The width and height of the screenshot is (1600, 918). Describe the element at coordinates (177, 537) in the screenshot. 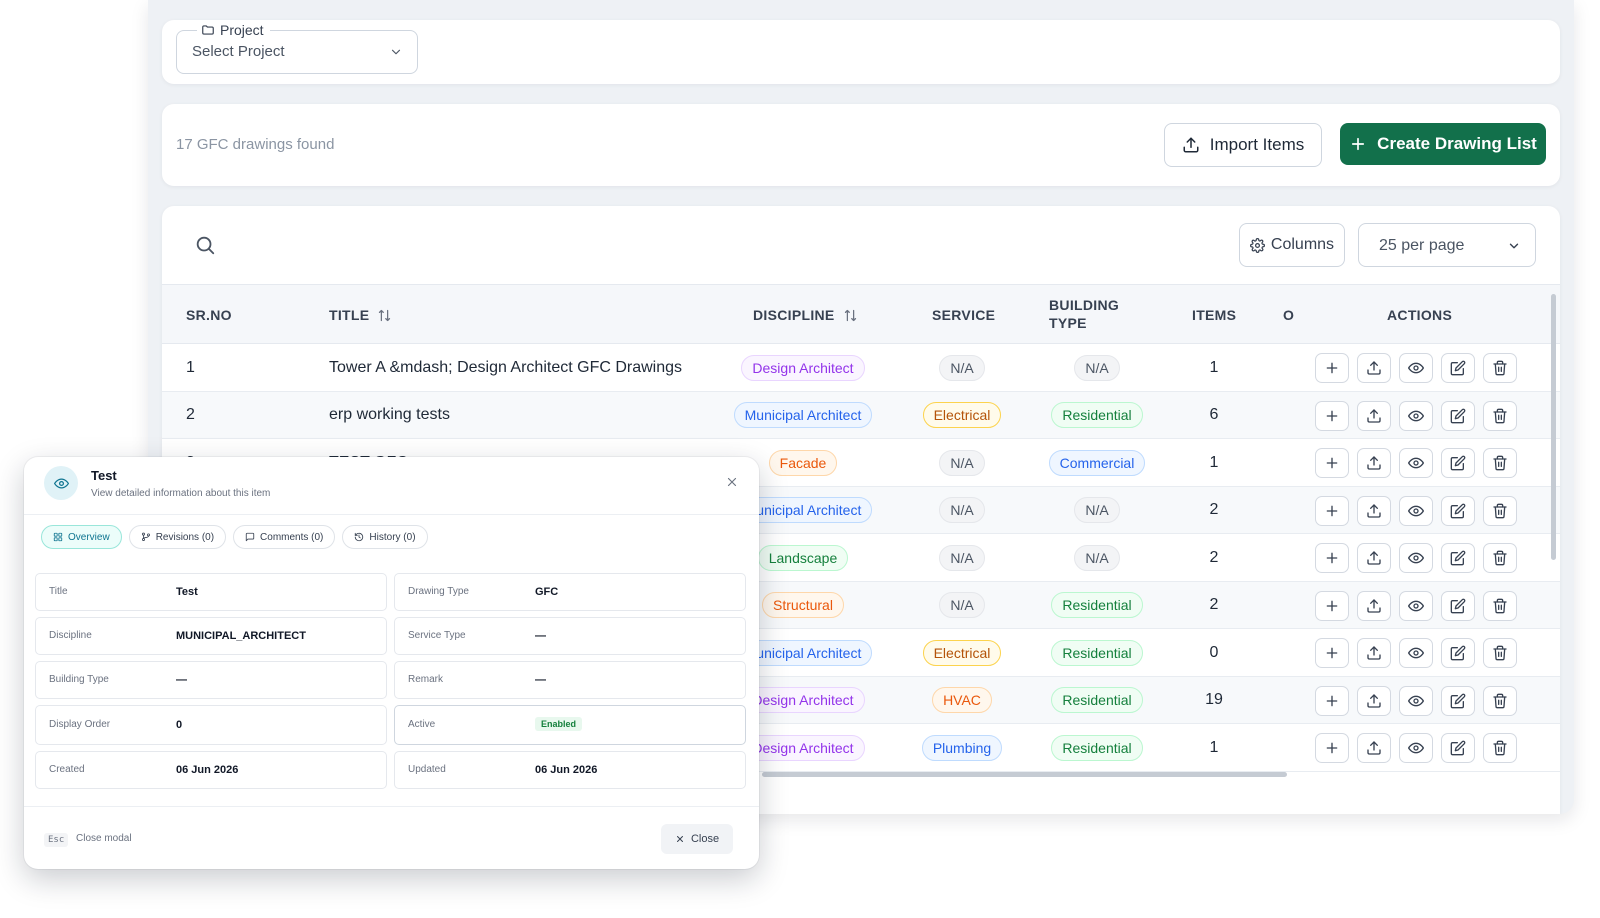

I see `tab-revisions: Revisions (0)` at that location.